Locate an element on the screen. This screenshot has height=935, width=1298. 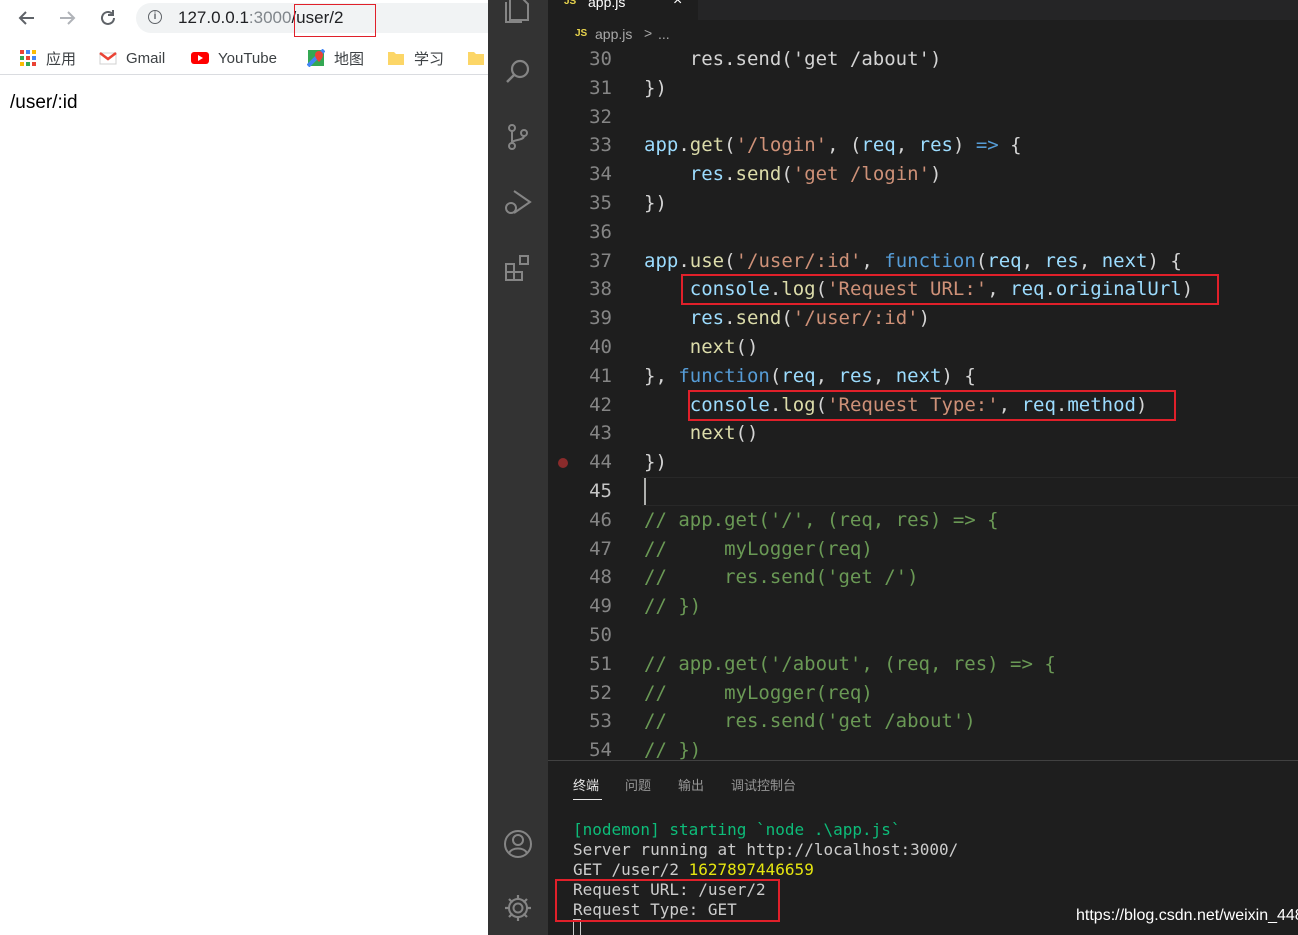
line-number: 36 is located at coordinates (600, 231).